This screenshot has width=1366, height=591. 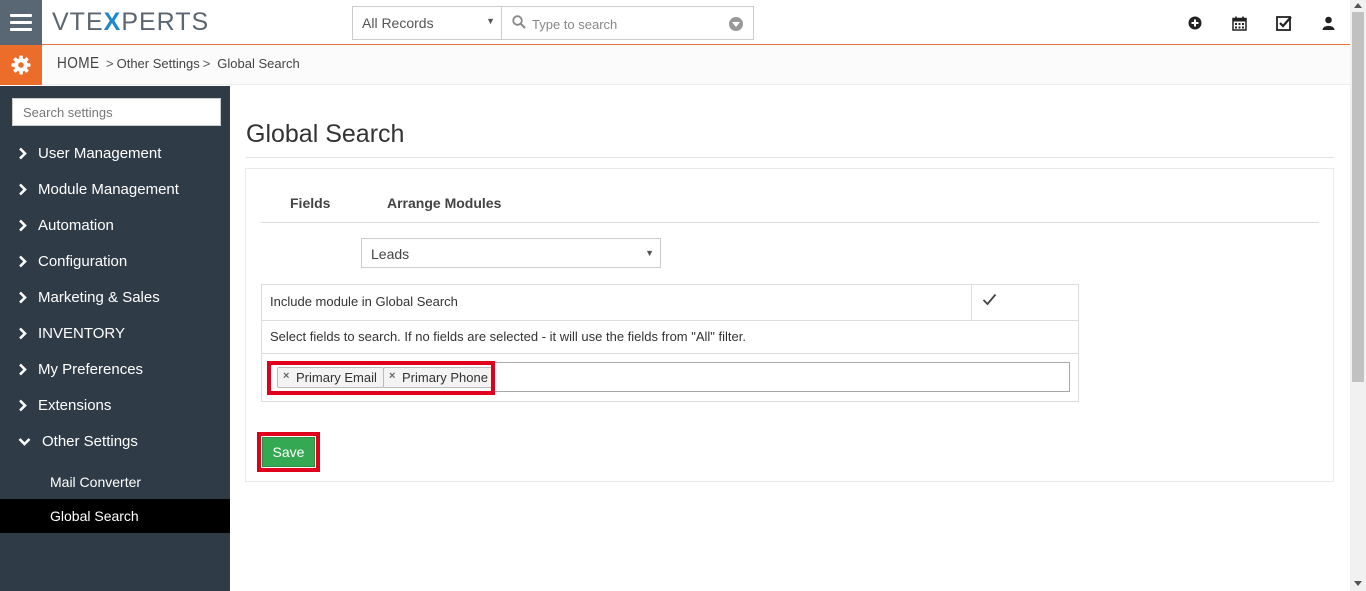 I want to click on top-bar: VTEXPERTS All Records ▼, so click(x=683, y=22).